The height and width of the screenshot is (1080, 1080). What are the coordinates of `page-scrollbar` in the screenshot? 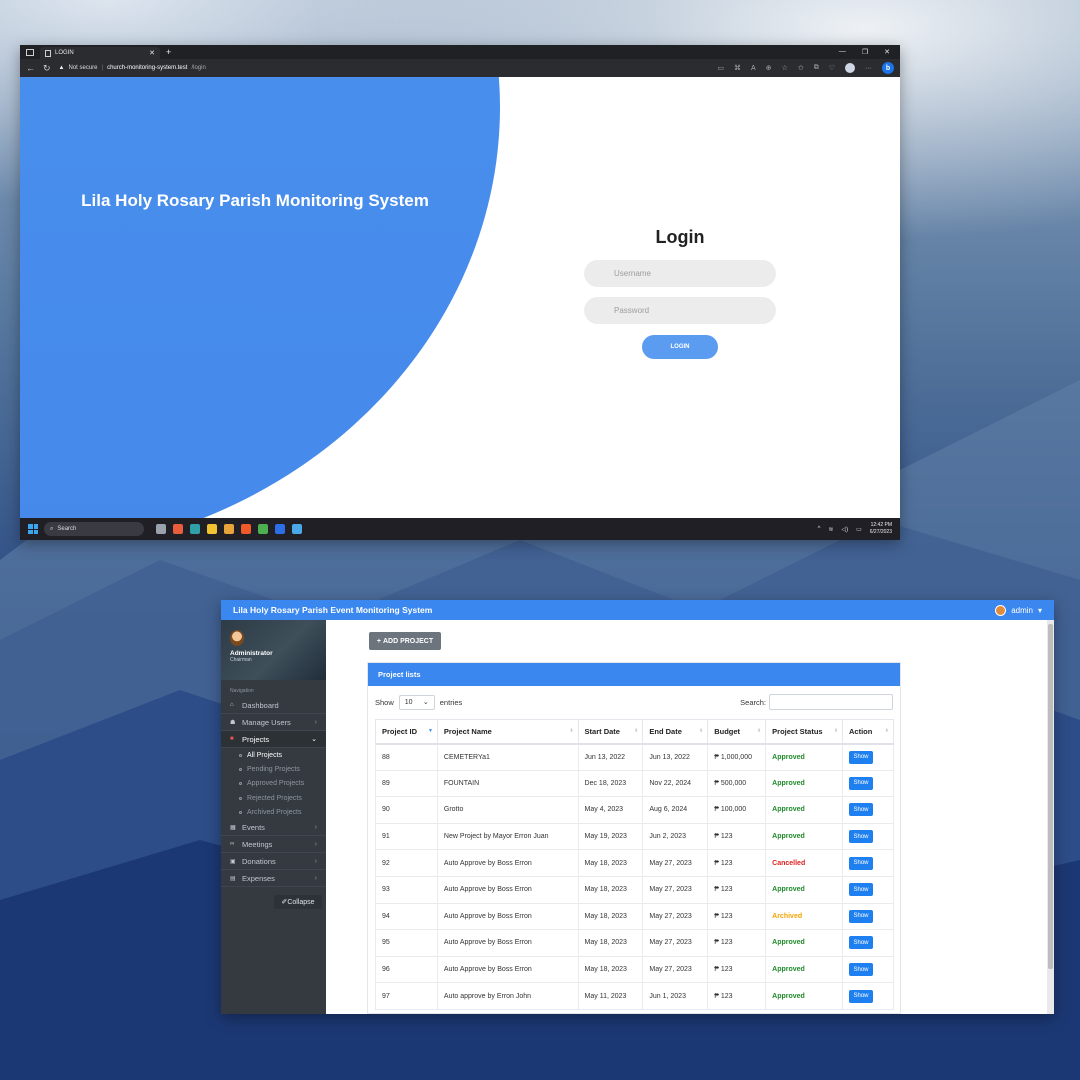 It's located at (1050, 817).